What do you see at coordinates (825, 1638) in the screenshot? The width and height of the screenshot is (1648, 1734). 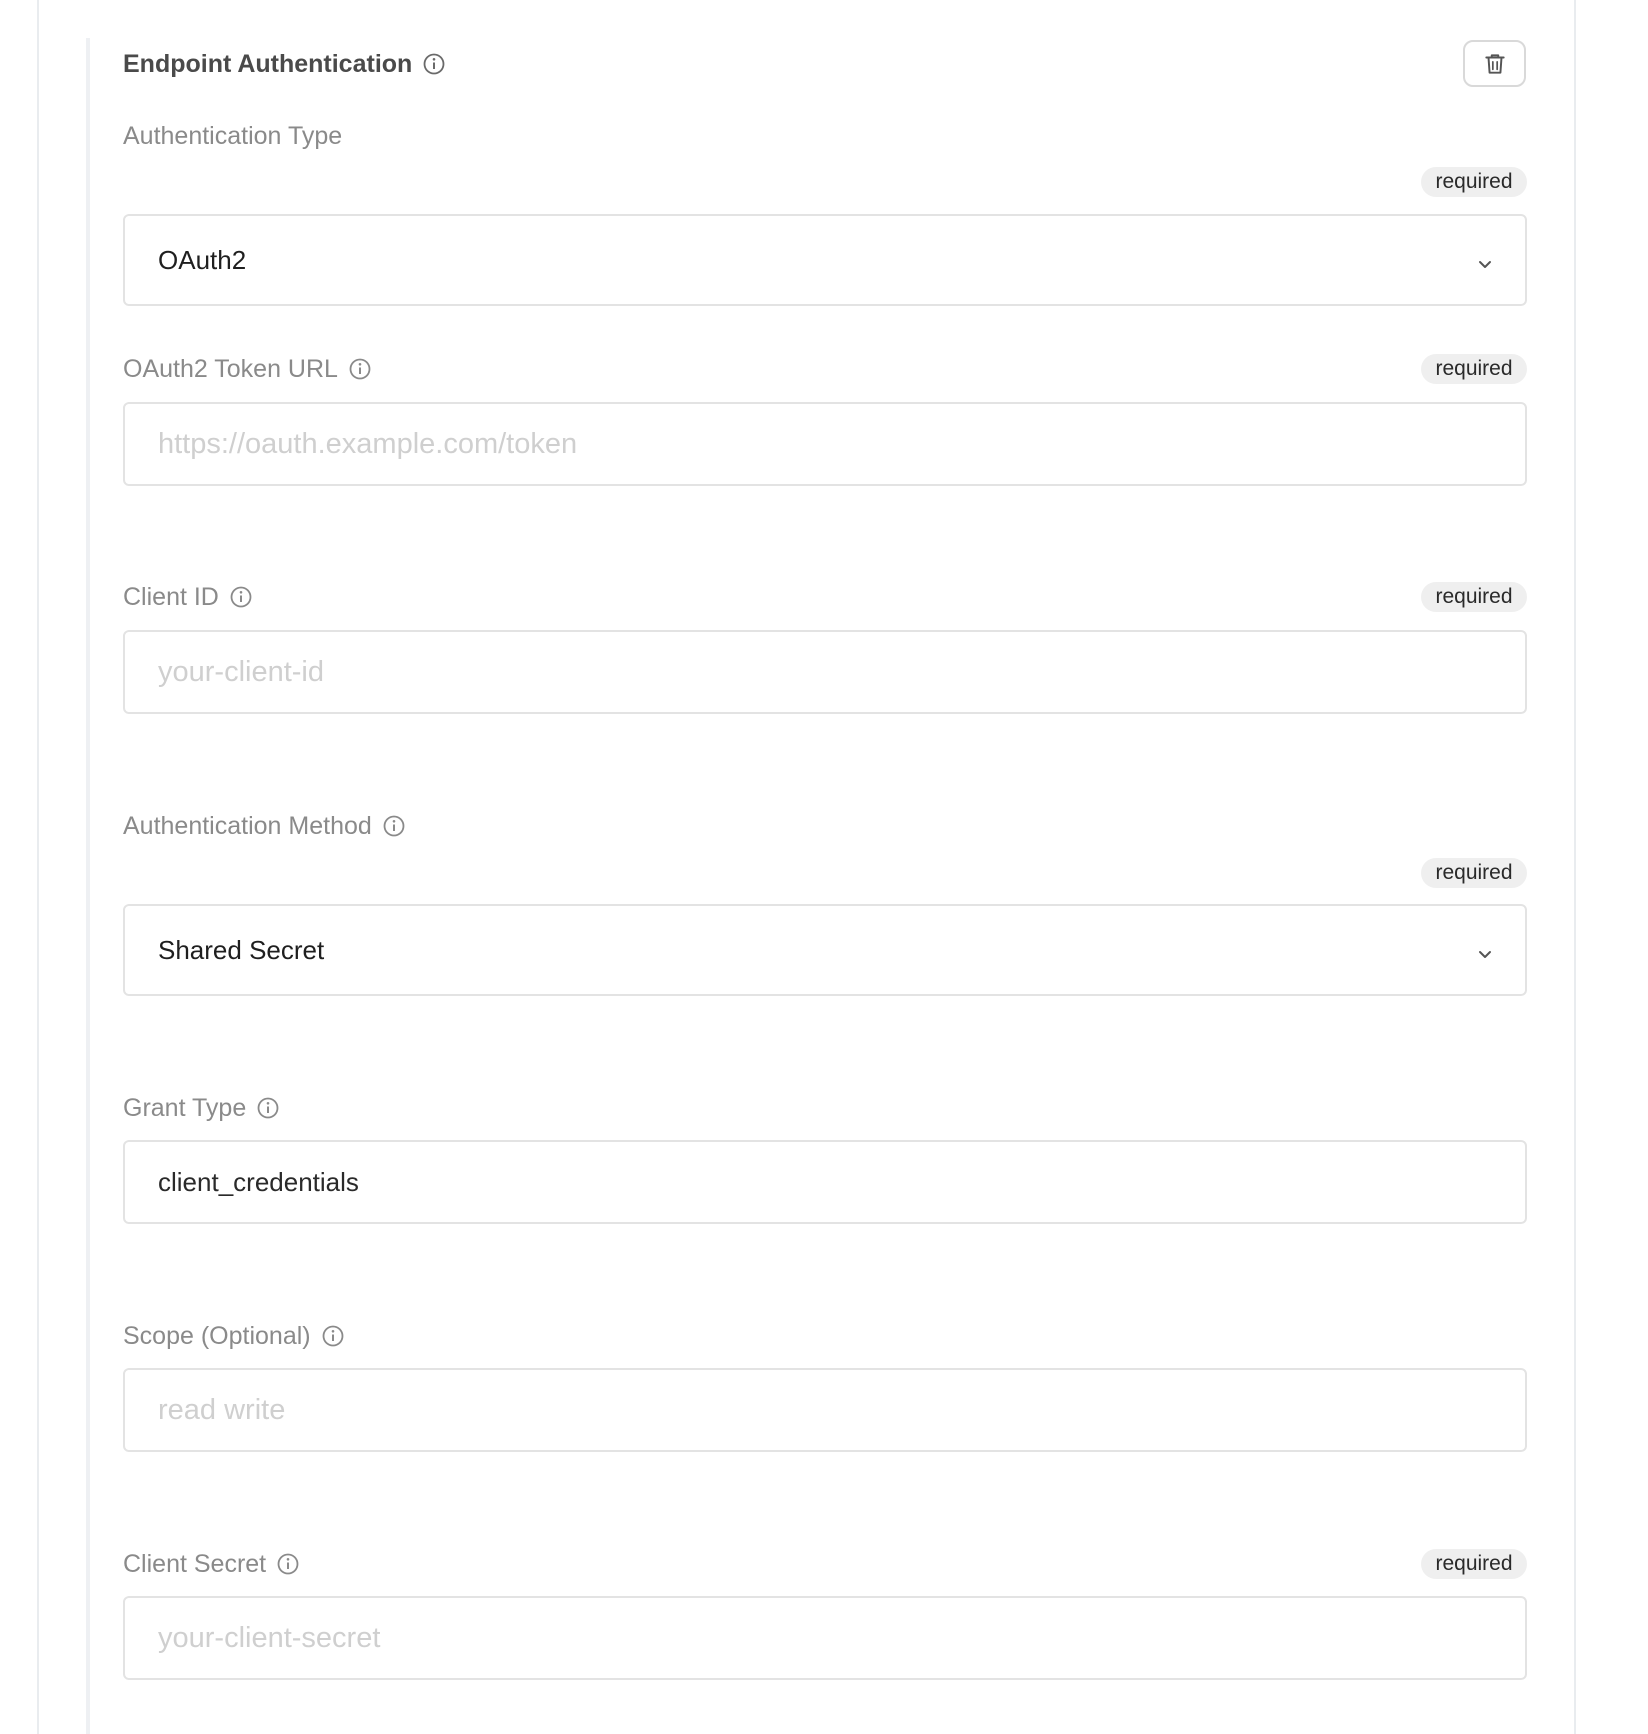 I see `client-secret-input` at bounding box center [825, 1638].